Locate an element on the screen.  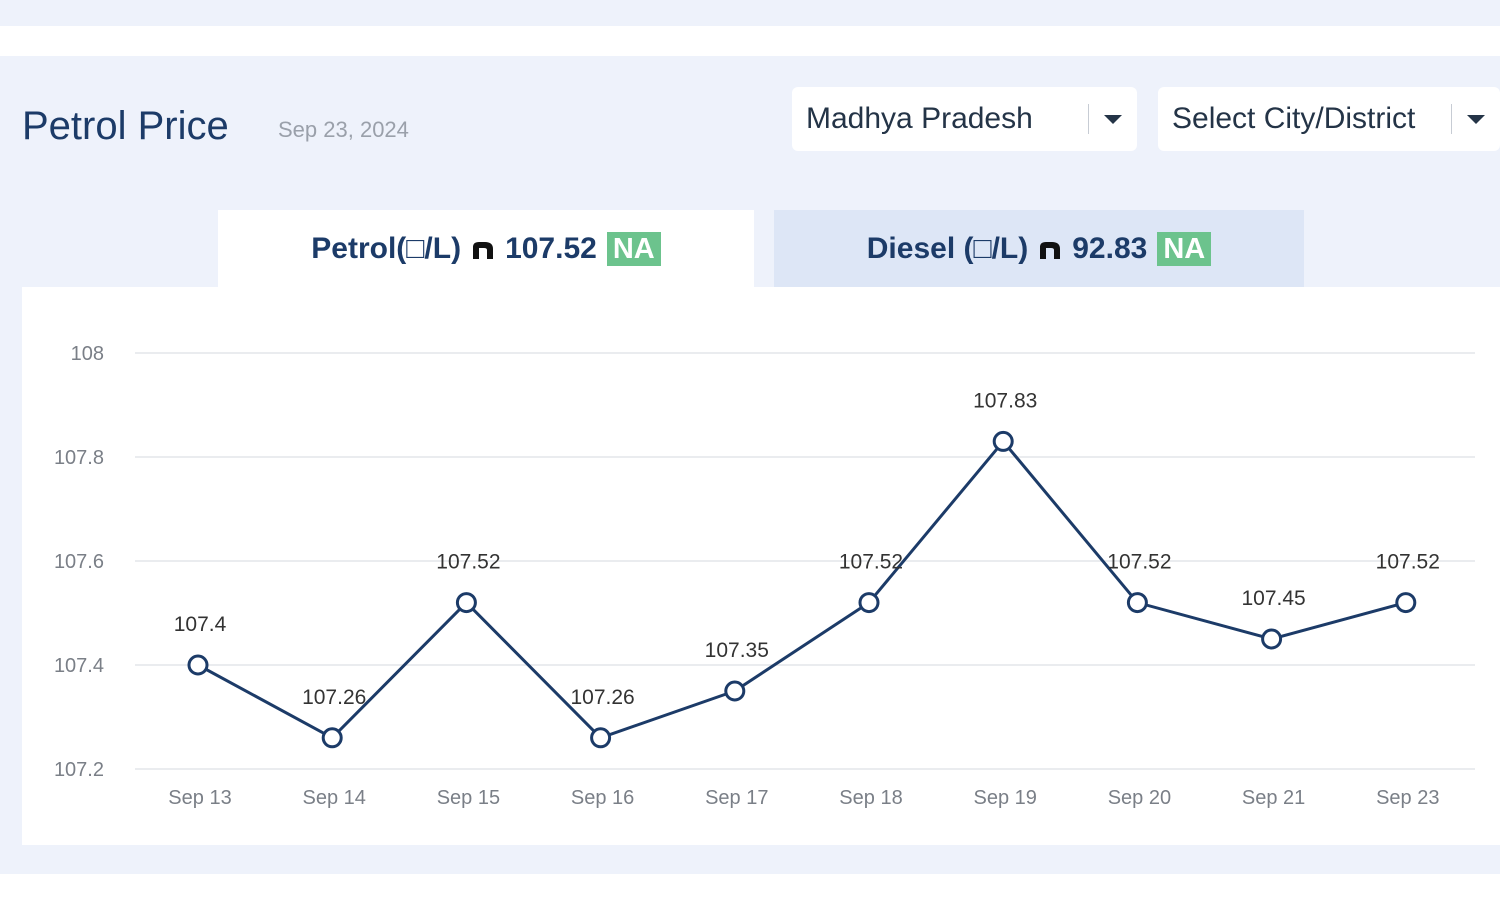
y-tick-label: 108 is located at coordinates (87, 354).